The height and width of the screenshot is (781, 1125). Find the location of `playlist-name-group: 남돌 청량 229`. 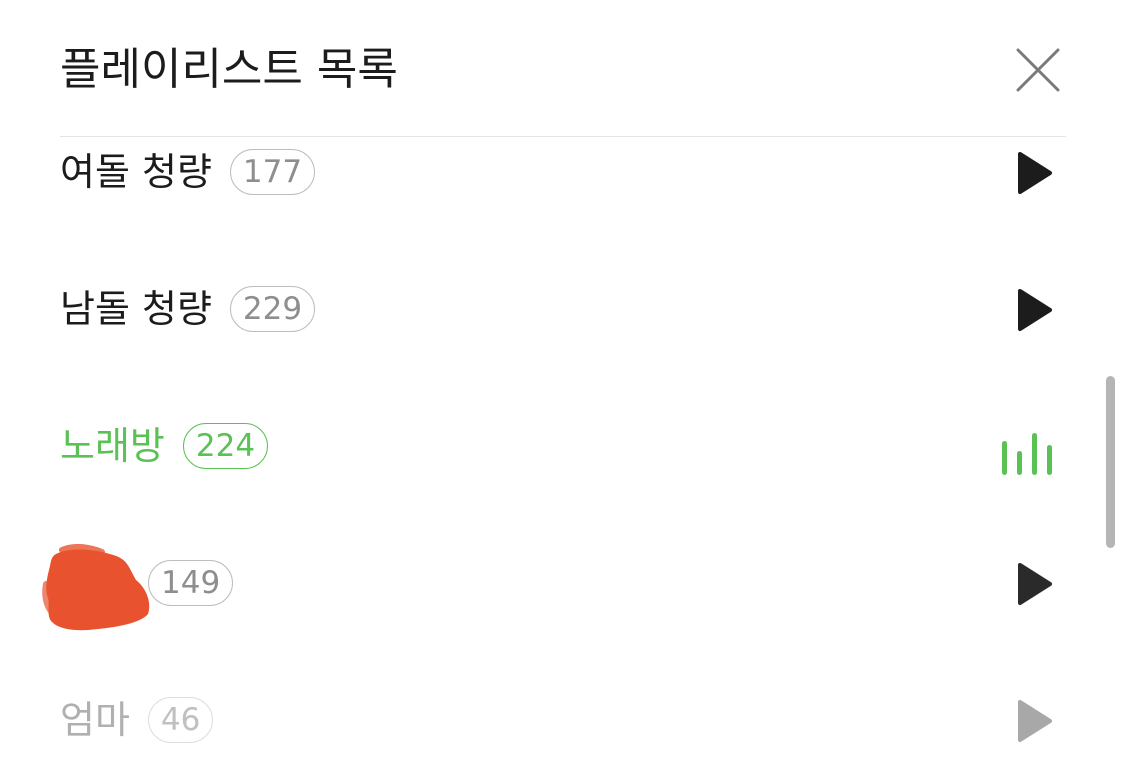

playlist-name-group: 남돌 청량 229 is located at coordinates (188, 309).